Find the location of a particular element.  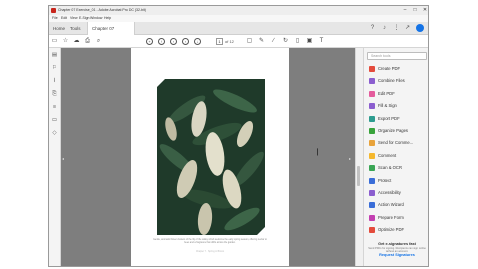

tab-tools: Tools is located at coordinates (75, 28).